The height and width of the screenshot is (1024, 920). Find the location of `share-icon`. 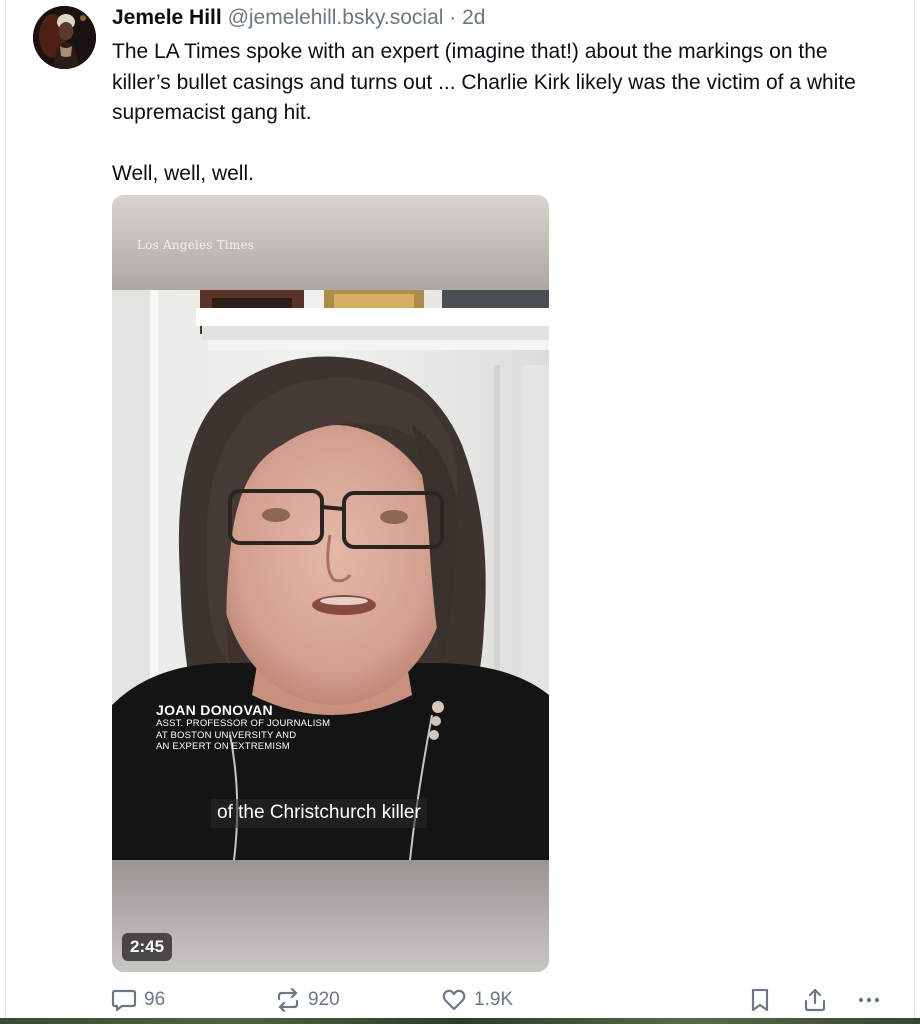

share-icon is located at coordinates (815, 1000).